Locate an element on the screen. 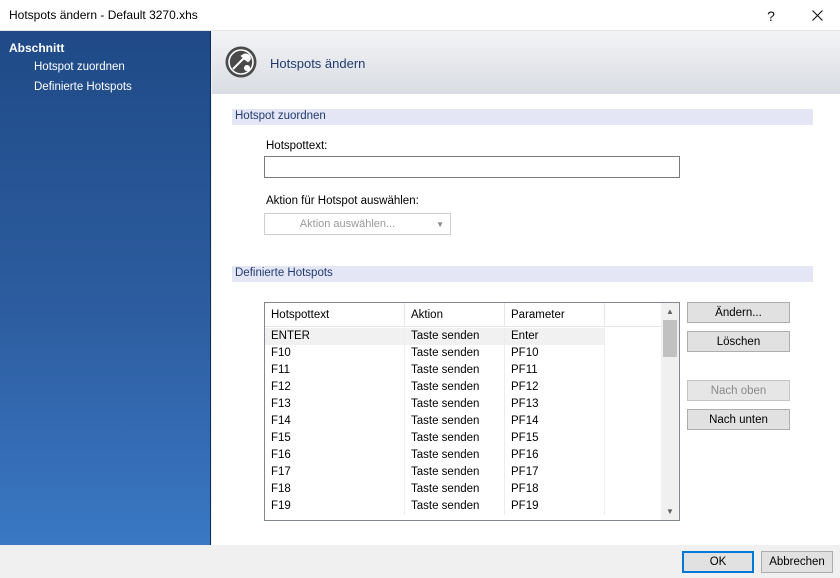 This screenshot has height=578, width=840. section-header-definierte-hotspots: Definierte Hotspots is located at coordinates (522, 274).